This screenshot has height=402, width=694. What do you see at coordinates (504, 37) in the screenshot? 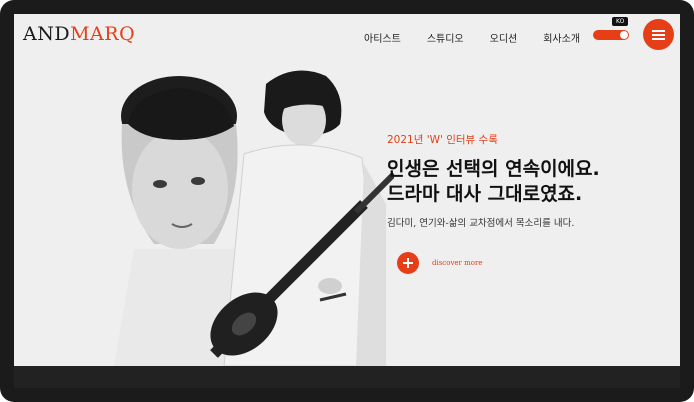
I see `nav-item-audition: 오디션` at bounding box center [504, 37].